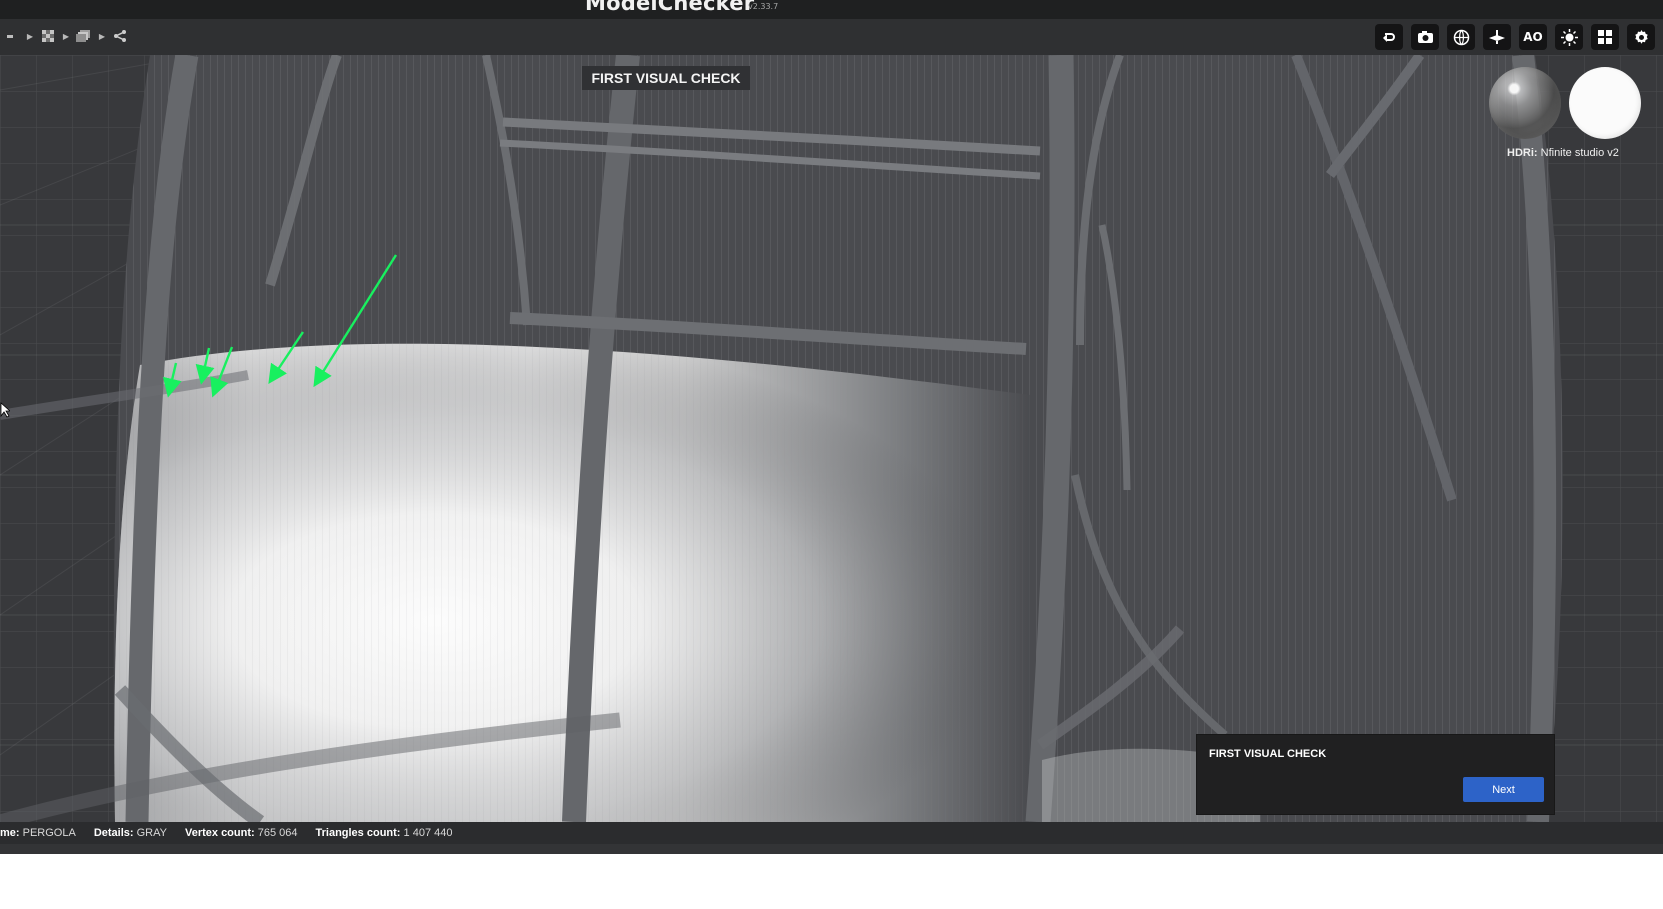 The height and width of the screenshot is (909, 1663). What do you see at coordinates (831, 881) in the screenshot?
I see `lower-white-strip` at bounding box center [831, 881].